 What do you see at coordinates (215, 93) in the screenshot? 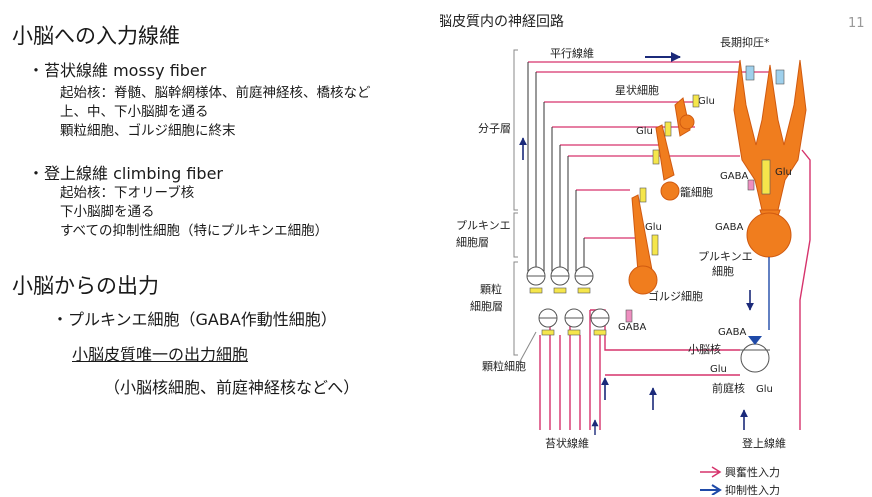
I see `mossy-origin-line: 起始核：脊髄、脳幹網様体、前庭神経核、橋核など` at bounding box center [215, 93].